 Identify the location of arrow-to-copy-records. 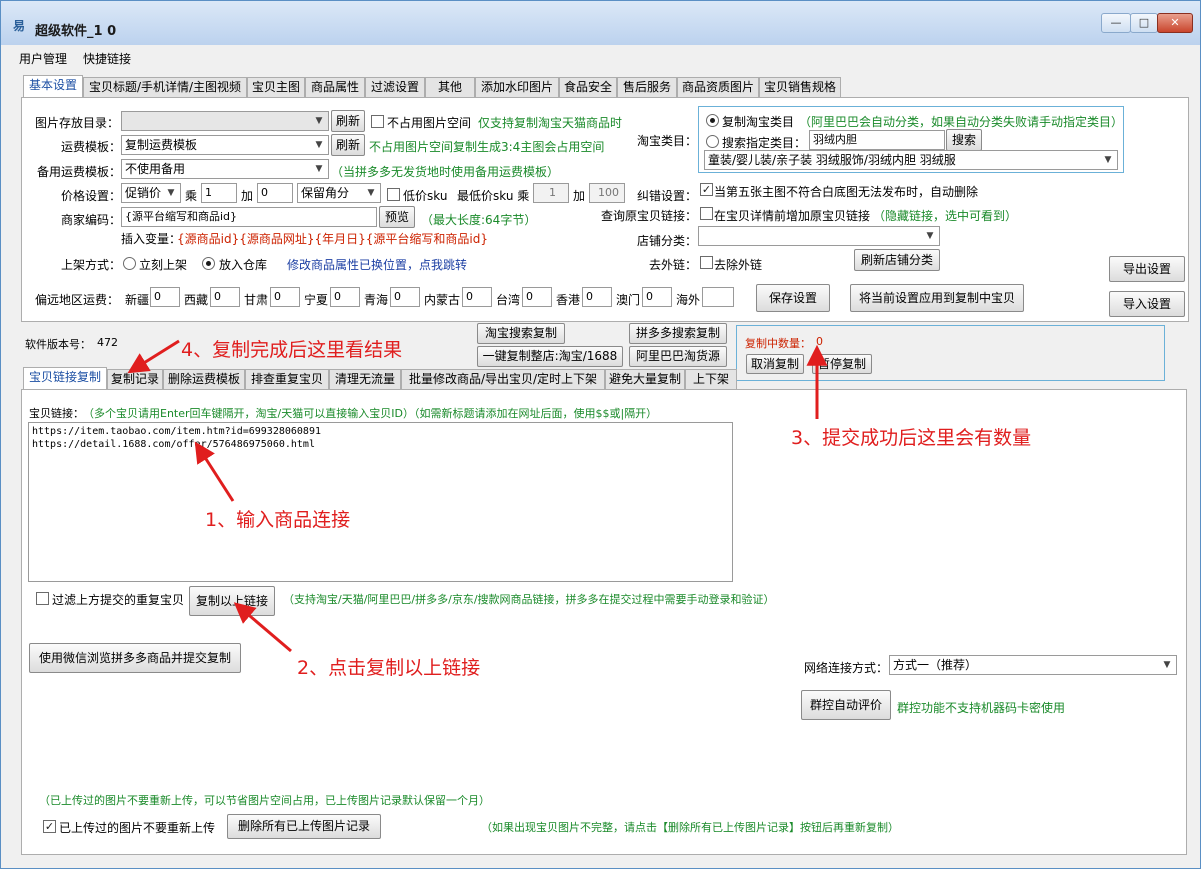
(153, 356).